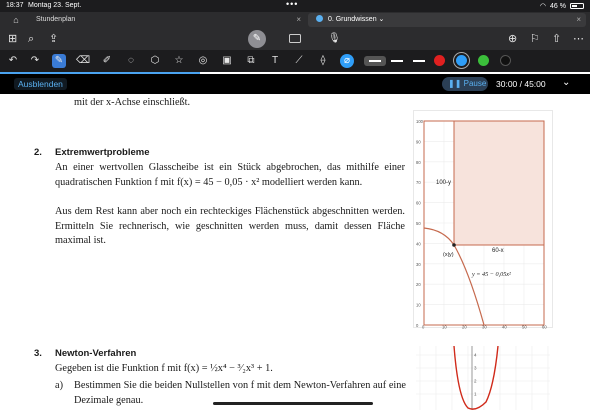  I want to click on tab-grundwissen: 0. Grundwissen ⌄ ×, so click(447, 20).